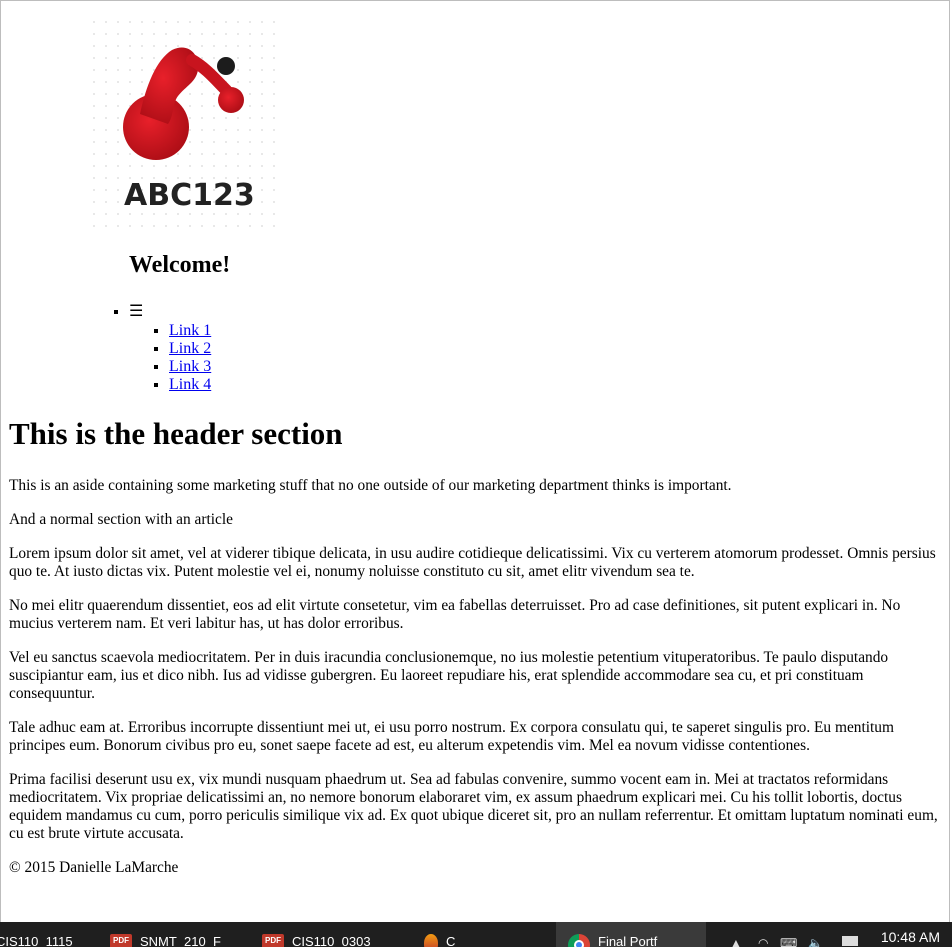 This screenshot has width=952, height=947. What do you see at coordinates (94, 867) in the screenshot?
I see `footer-text: © 2015 Danielle LaMarche` at bounding box center [94, 867].